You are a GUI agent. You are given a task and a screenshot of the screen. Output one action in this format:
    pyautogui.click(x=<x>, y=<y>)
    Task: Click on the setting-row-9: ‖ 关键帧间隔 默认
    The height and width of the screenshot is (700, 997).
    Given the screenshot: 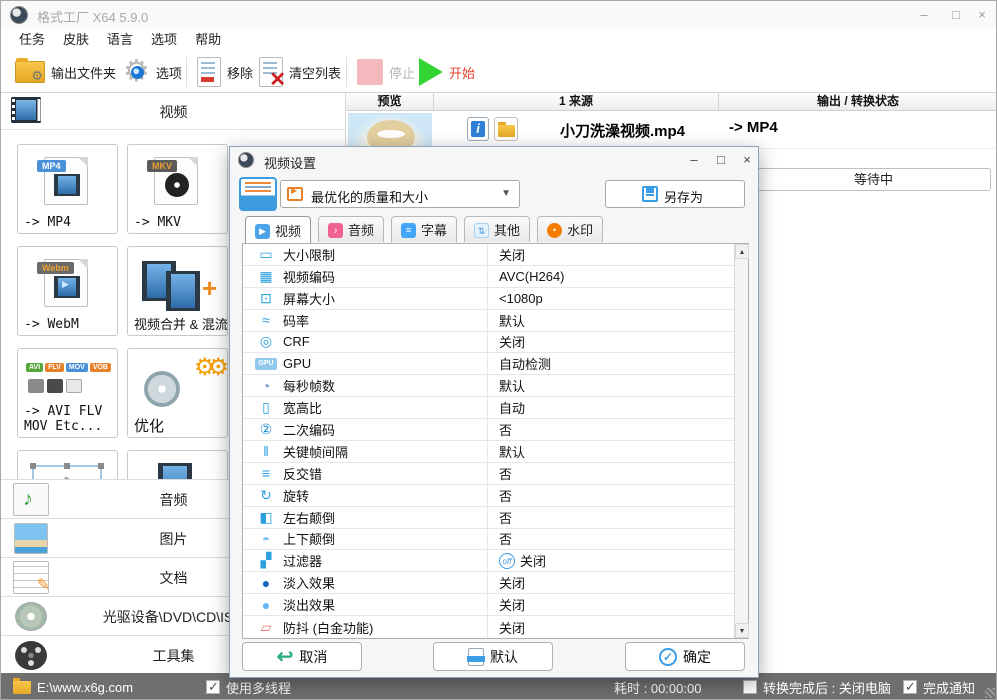 What is the action you would take?
    pyautogui.click(x=489, y=452)
    